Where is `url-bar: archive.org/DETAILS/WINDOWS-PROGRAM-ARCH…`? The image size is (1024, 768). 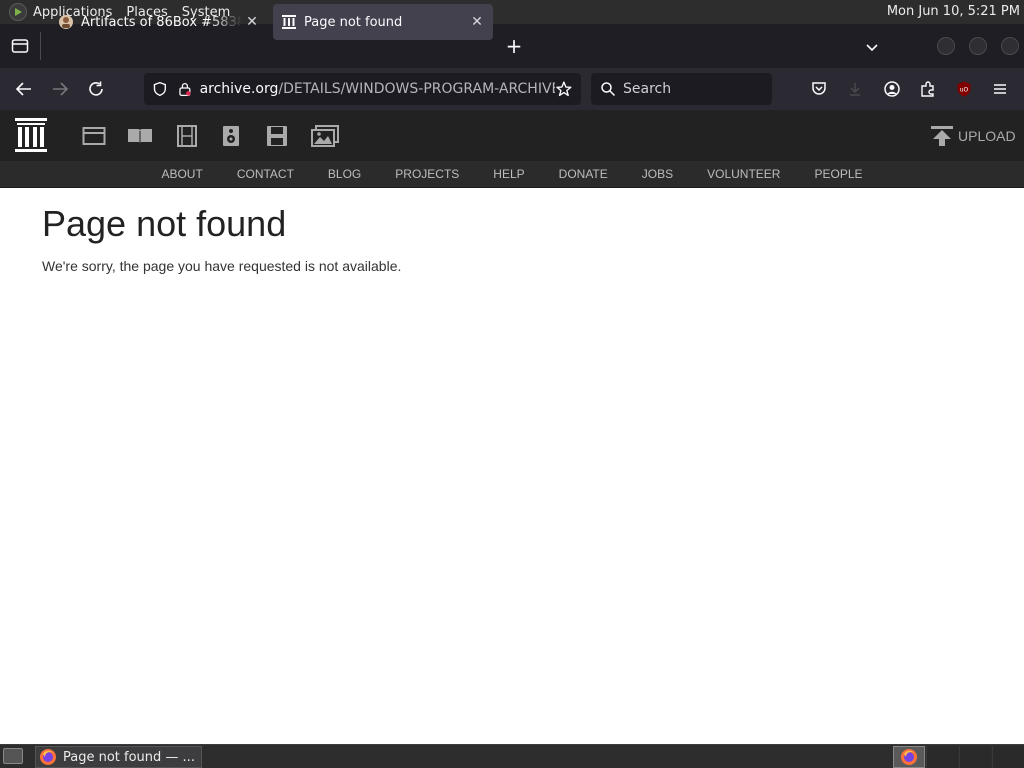 url-bar: archive.org/DETAILS/WINDOWS-PROGRAM-ARCH… is located at coordinates (362, 89).